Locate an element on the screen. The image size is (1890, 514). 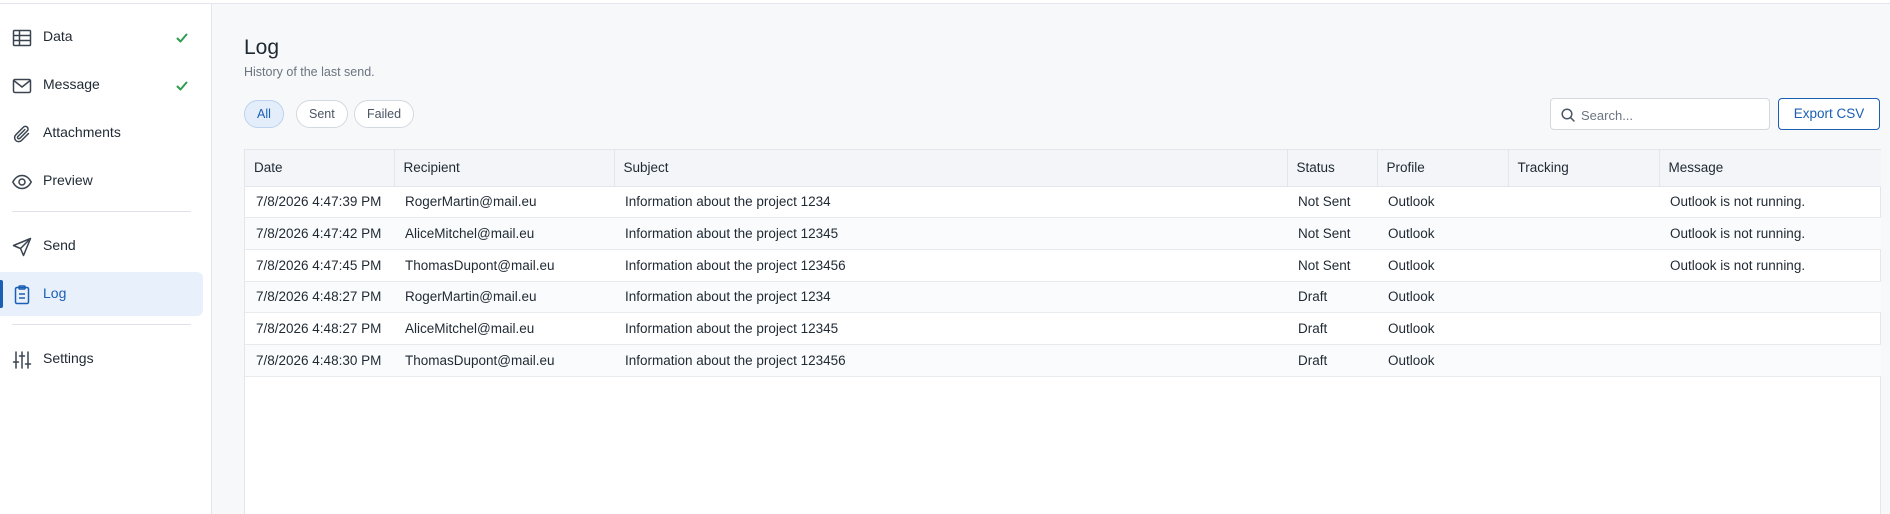
search-input is located at coordinates (1672, 115).